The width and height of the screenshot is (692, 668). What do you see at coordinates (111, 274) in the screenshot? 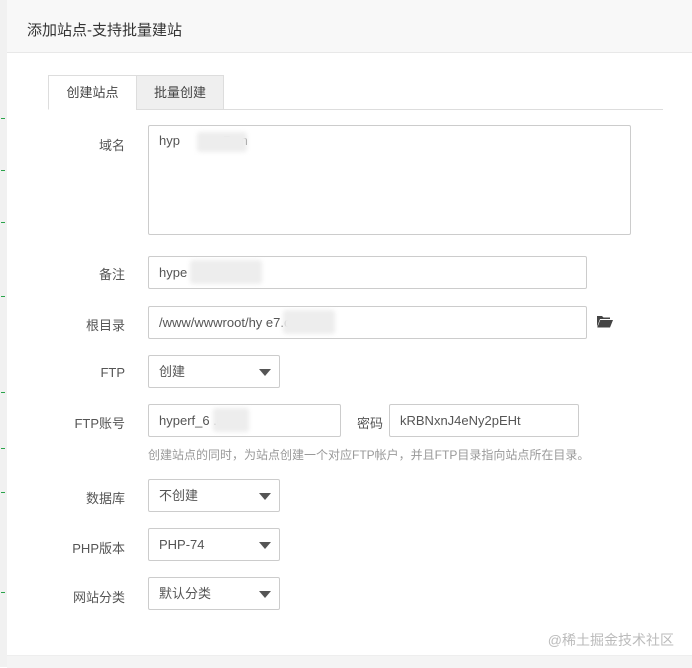
I see `remark-label: 备注` at bounding box center [111, 274].